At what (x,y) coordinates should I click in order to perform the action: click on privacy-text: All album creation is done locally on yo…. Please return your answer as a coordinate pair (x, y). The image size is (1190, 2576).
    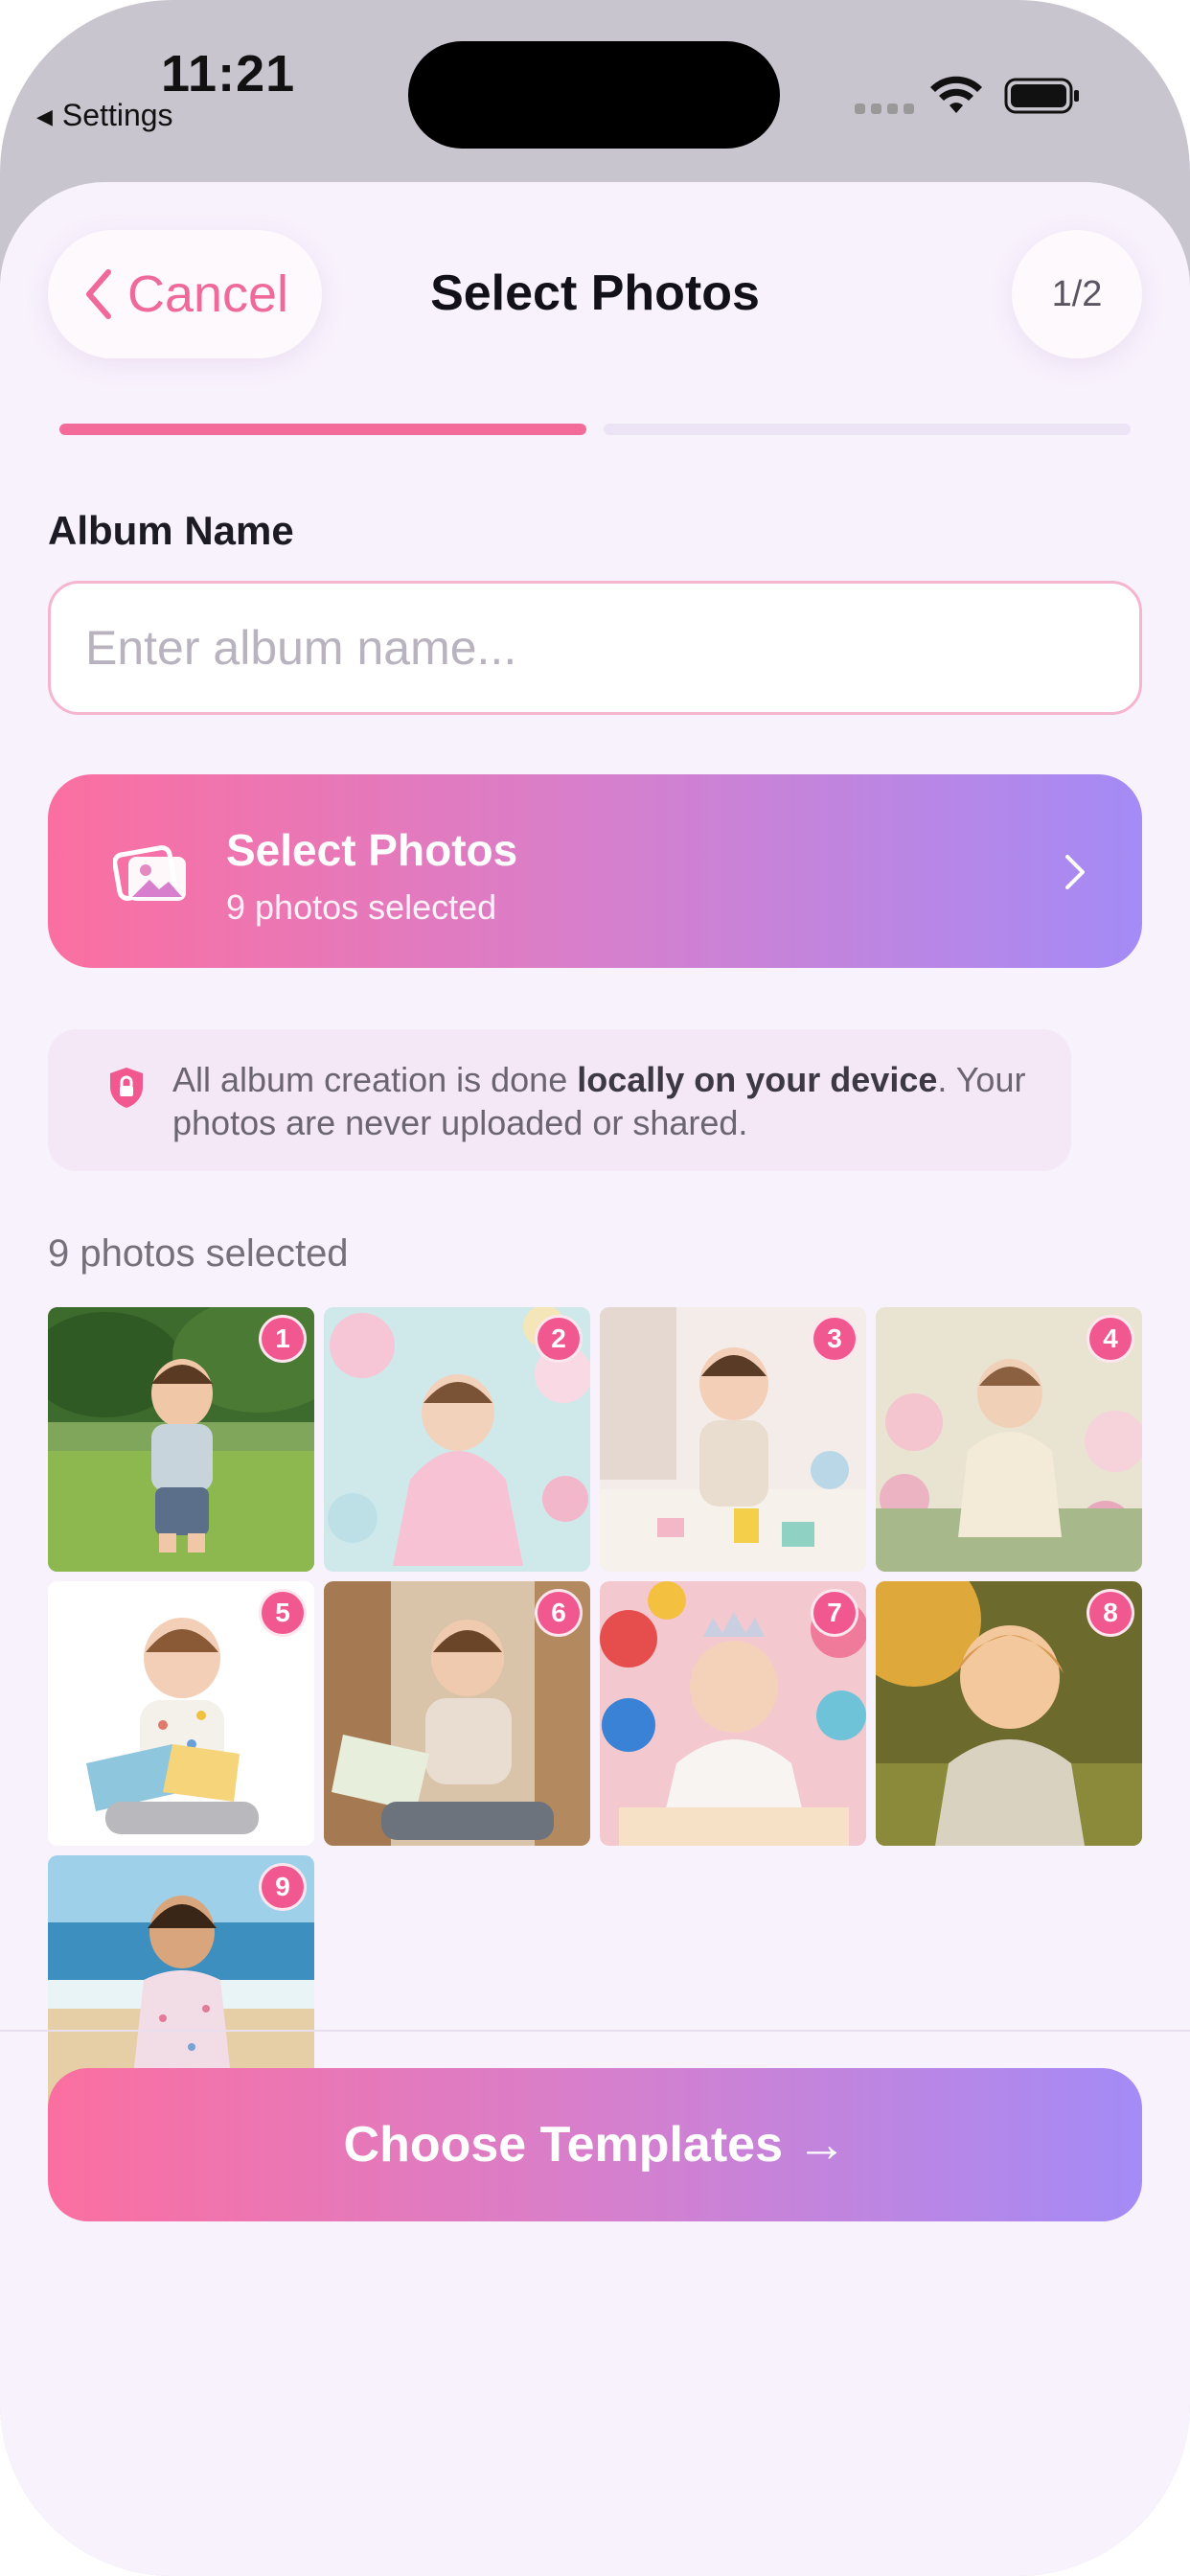
    Looking at the image, I should click on (599, 1101).